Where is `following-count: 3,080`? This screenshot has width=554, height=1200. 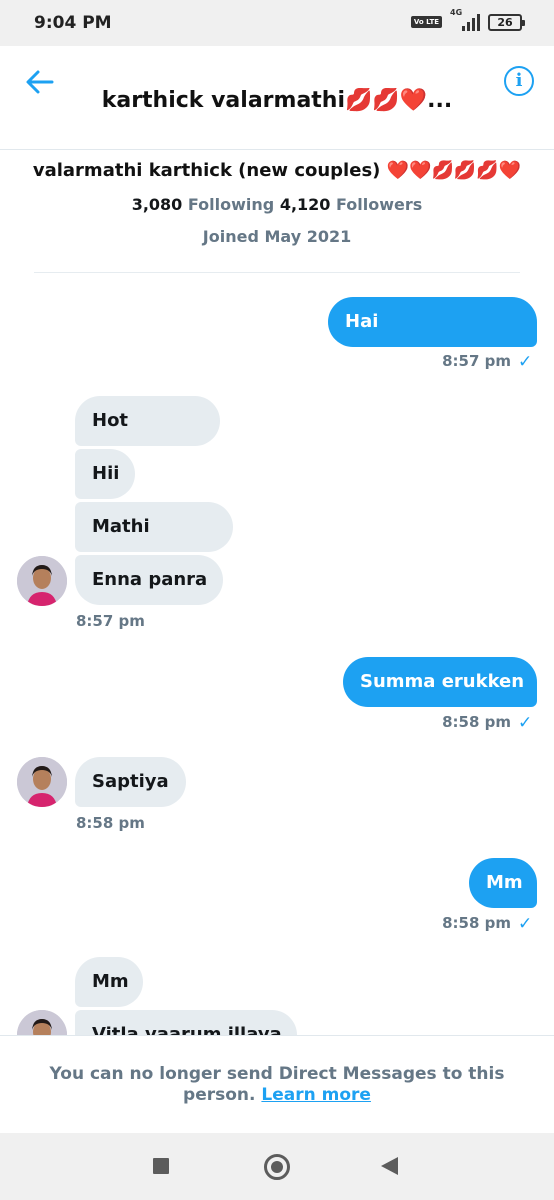
following-count: 3,080 is located at coordinates (157, 204).